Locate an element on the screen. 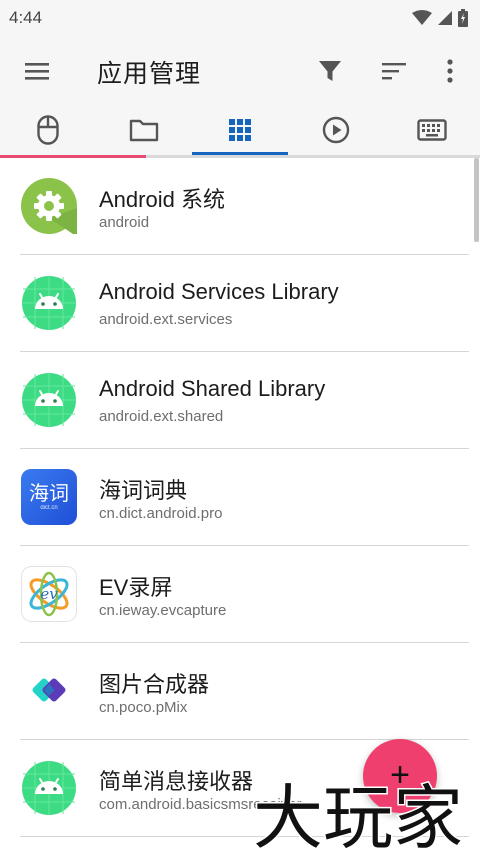 The image size is (480, 855). app-name: 简单消息接收器 is located at coordinates (176, 781).